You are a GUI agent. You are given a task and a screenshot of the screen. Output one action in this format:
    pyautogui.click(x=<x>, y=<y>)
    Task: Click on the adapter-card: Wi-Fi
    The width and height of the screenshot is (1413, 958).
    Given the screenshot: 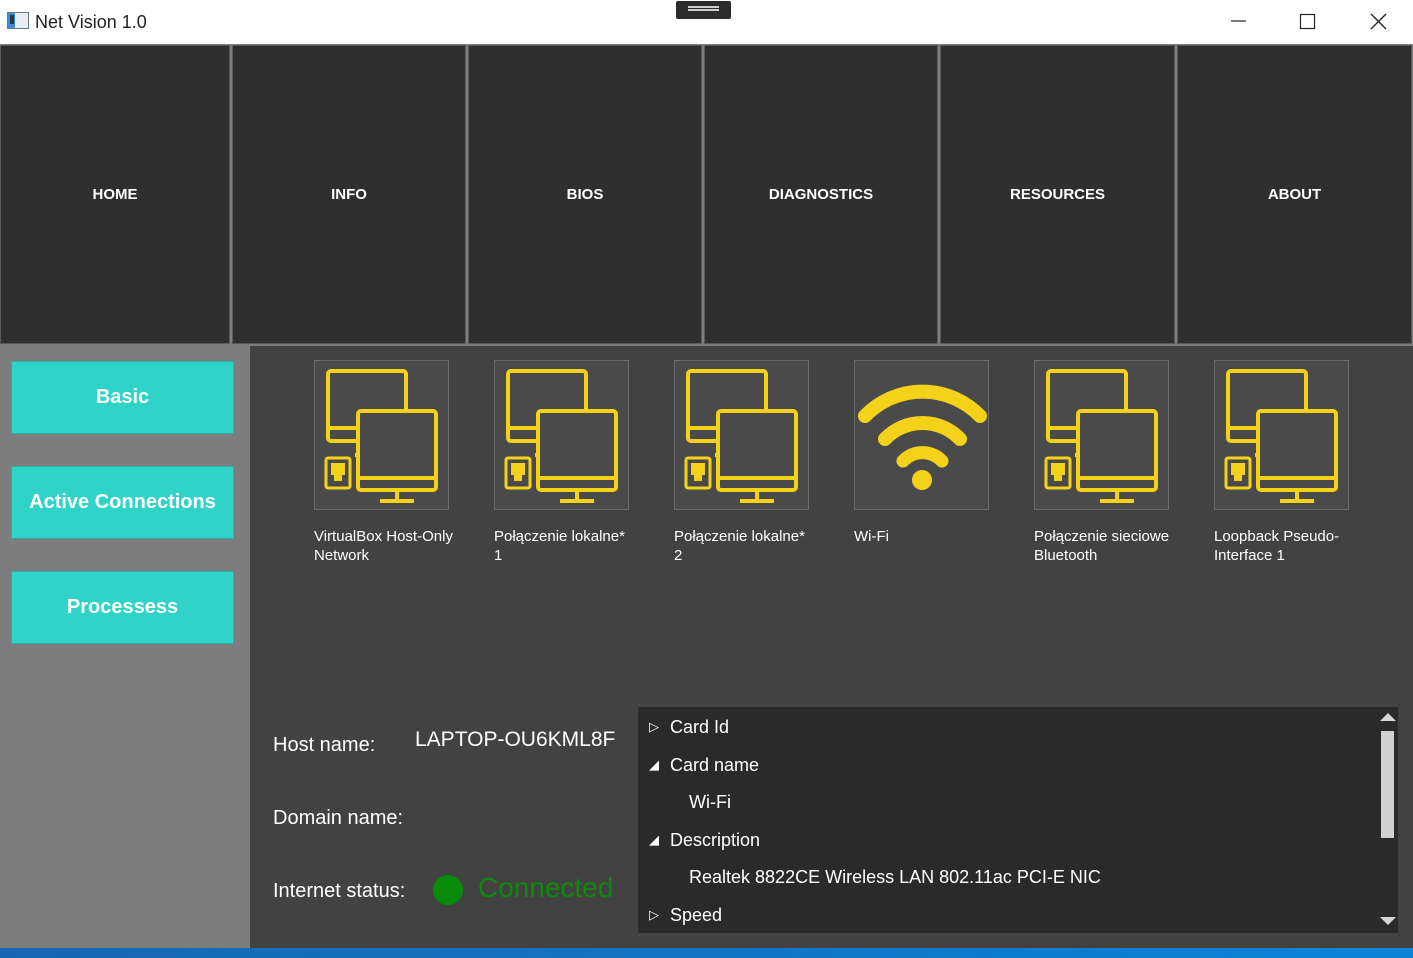 What is the action you would take?
    pyautogui.click(x=929, y=453)
    